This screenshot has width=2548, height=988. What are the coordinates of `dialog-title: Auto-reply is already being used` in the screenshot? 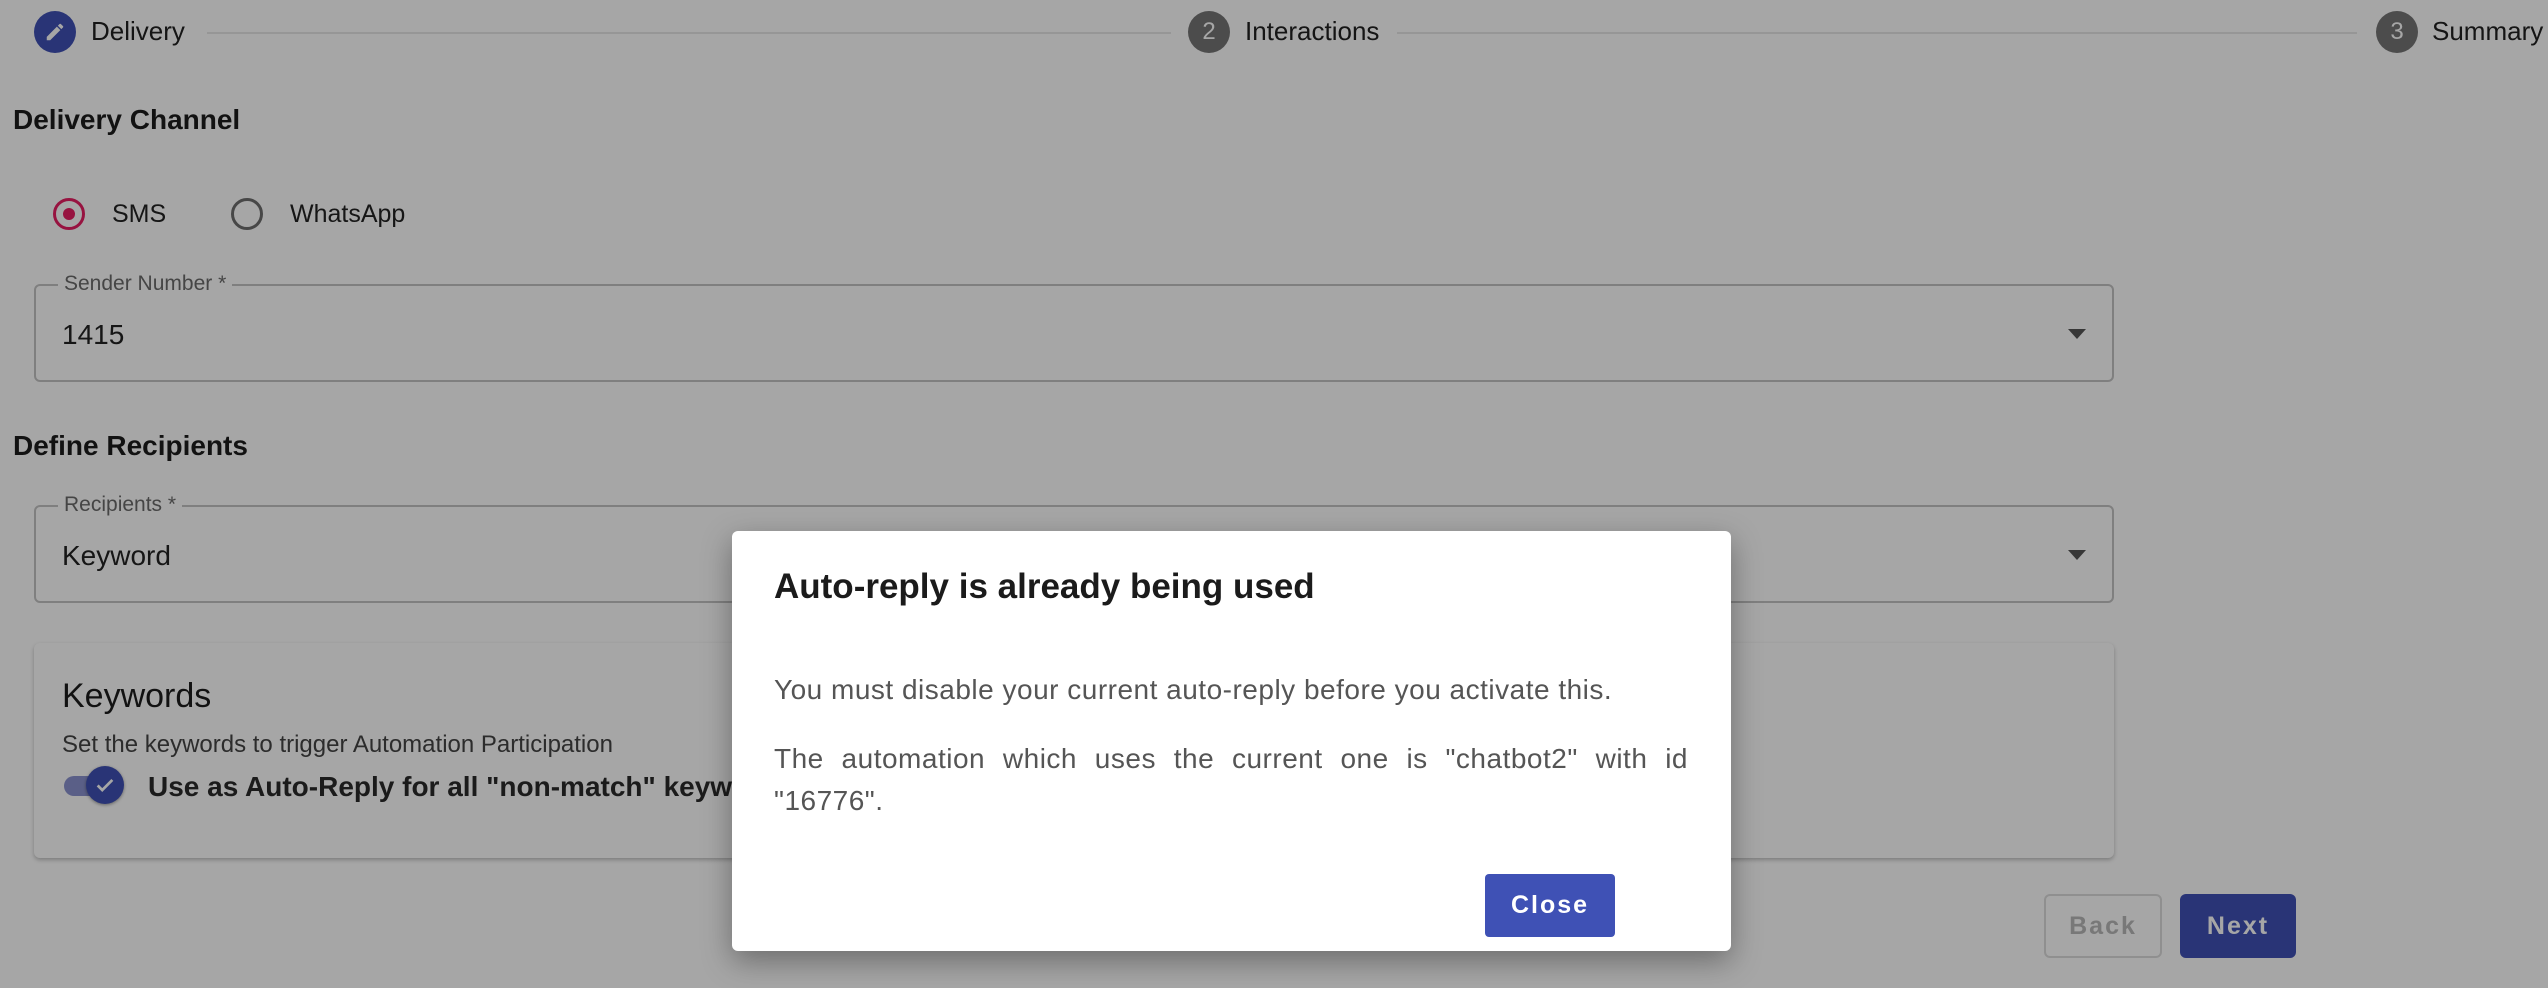 It's located at (1044, 586).